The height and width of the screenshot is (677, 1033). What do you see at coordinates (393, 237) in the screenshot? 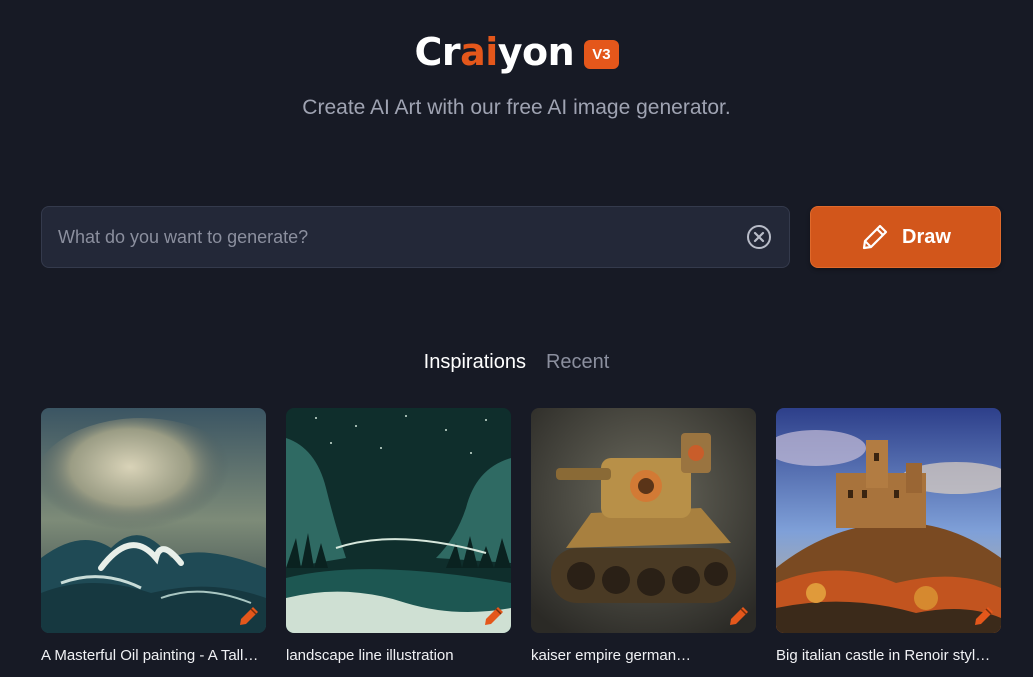
I see `search-input` at bounding box center [393, 237].